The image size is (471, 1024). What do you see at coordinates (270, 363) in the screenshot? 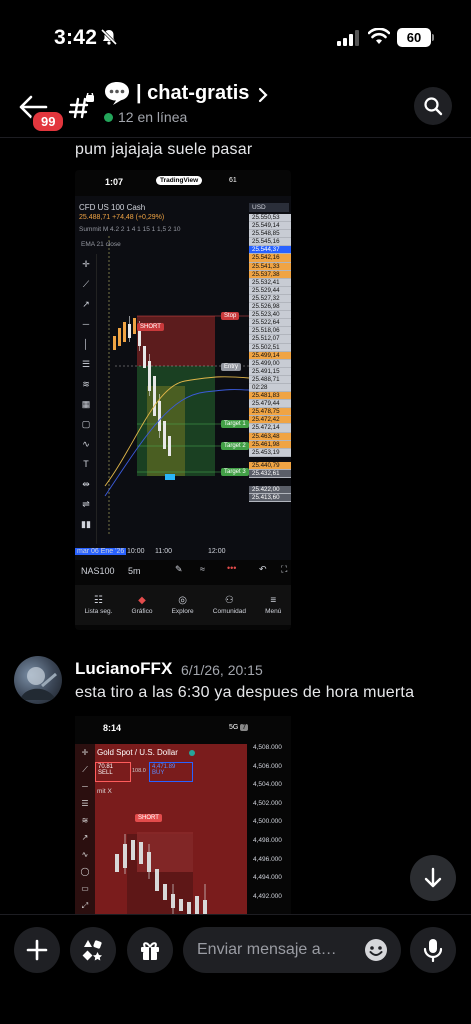
I see `price-label: 25.499,00` at bounding box center [270, 363].